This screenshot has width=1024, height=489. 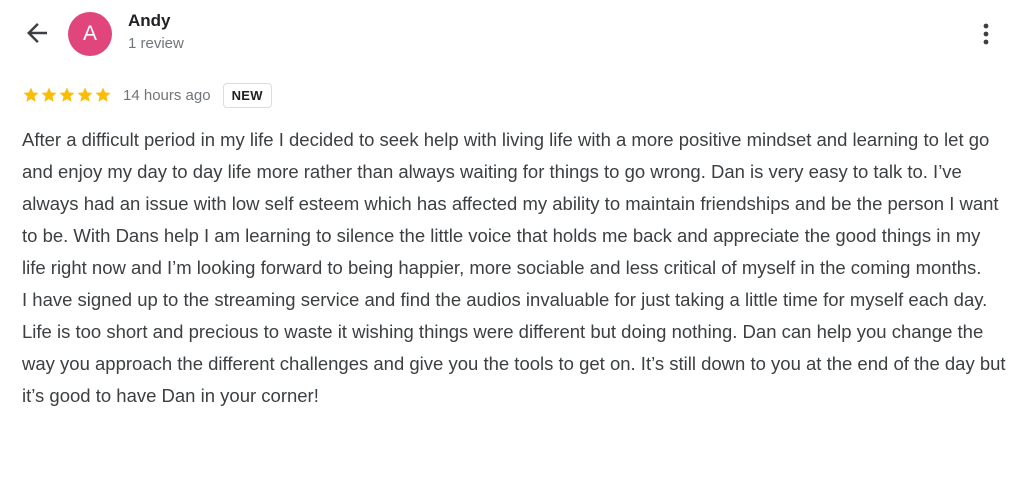 I want to click on more-options-button, so click(x=986, y=34).